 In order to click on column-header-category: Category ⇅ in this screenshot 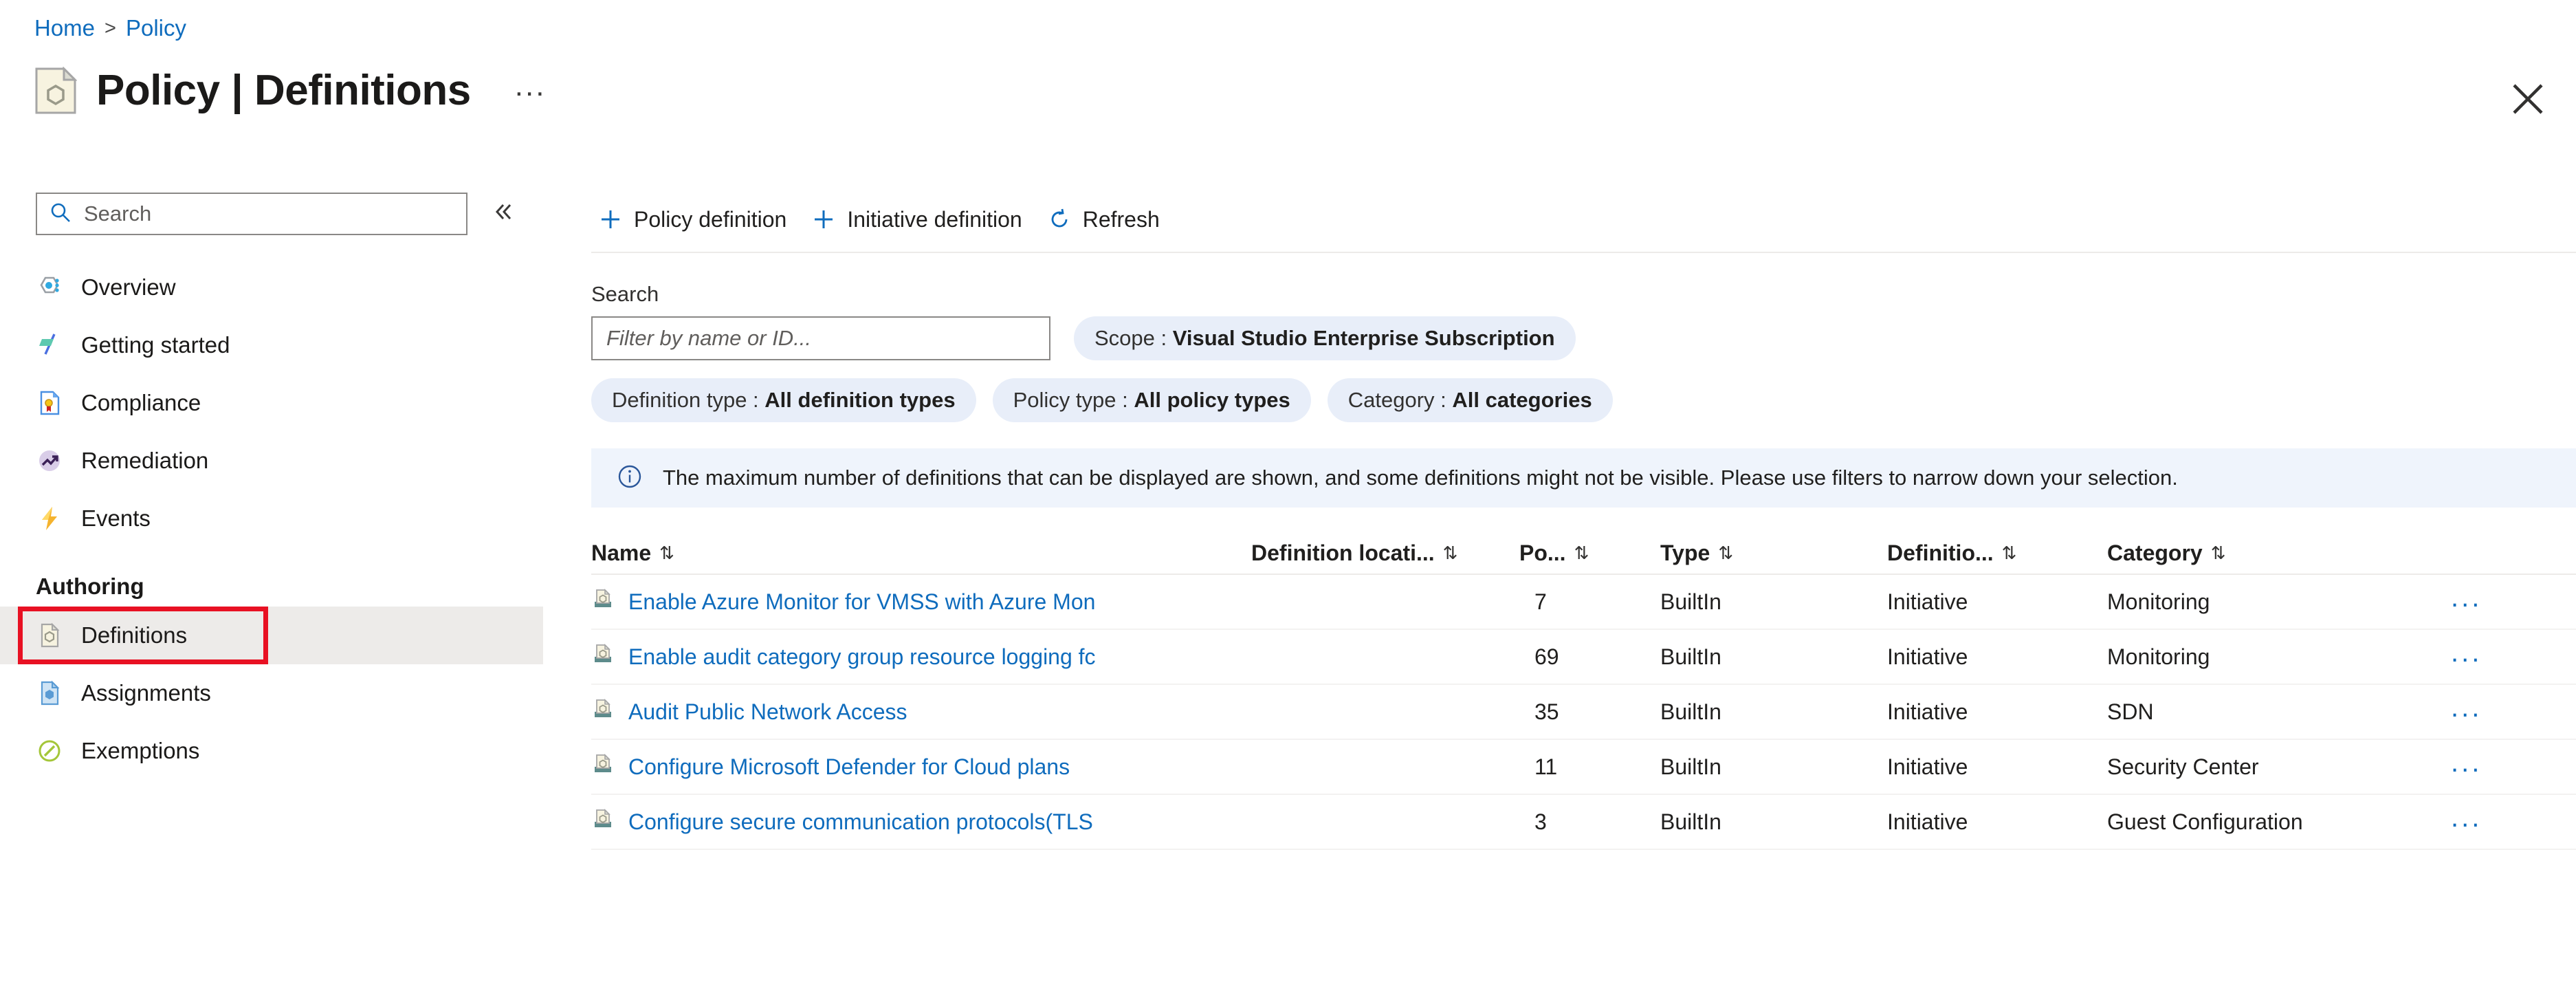, I will do `click(2279, 553)`.